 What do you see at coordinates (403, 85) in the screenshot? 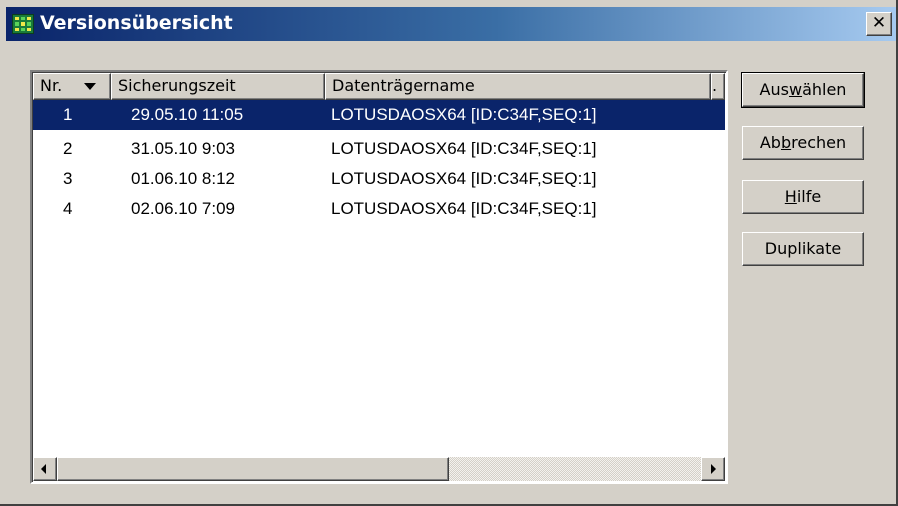
I see `column-label: Datenträgername` at bounding box center [403, 85].